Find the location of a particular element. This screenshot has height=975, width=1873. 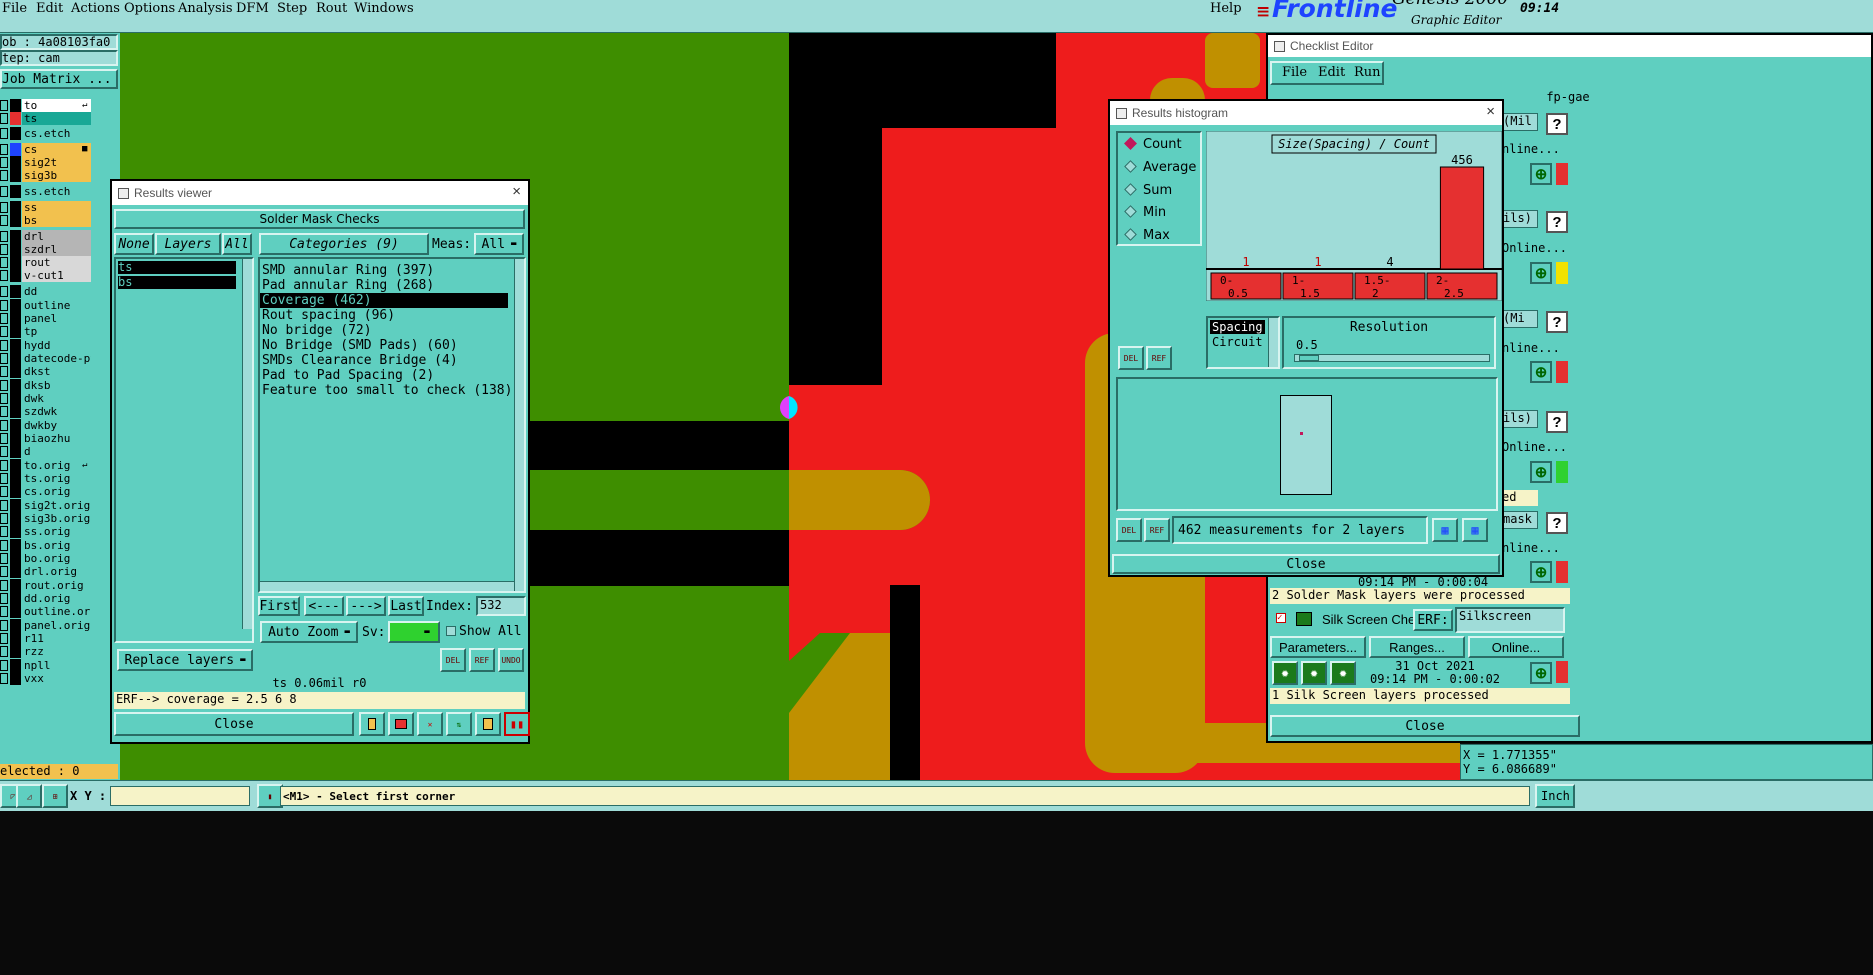

category-item: Feature too small to check (138) is located at coordinates (386, 390).